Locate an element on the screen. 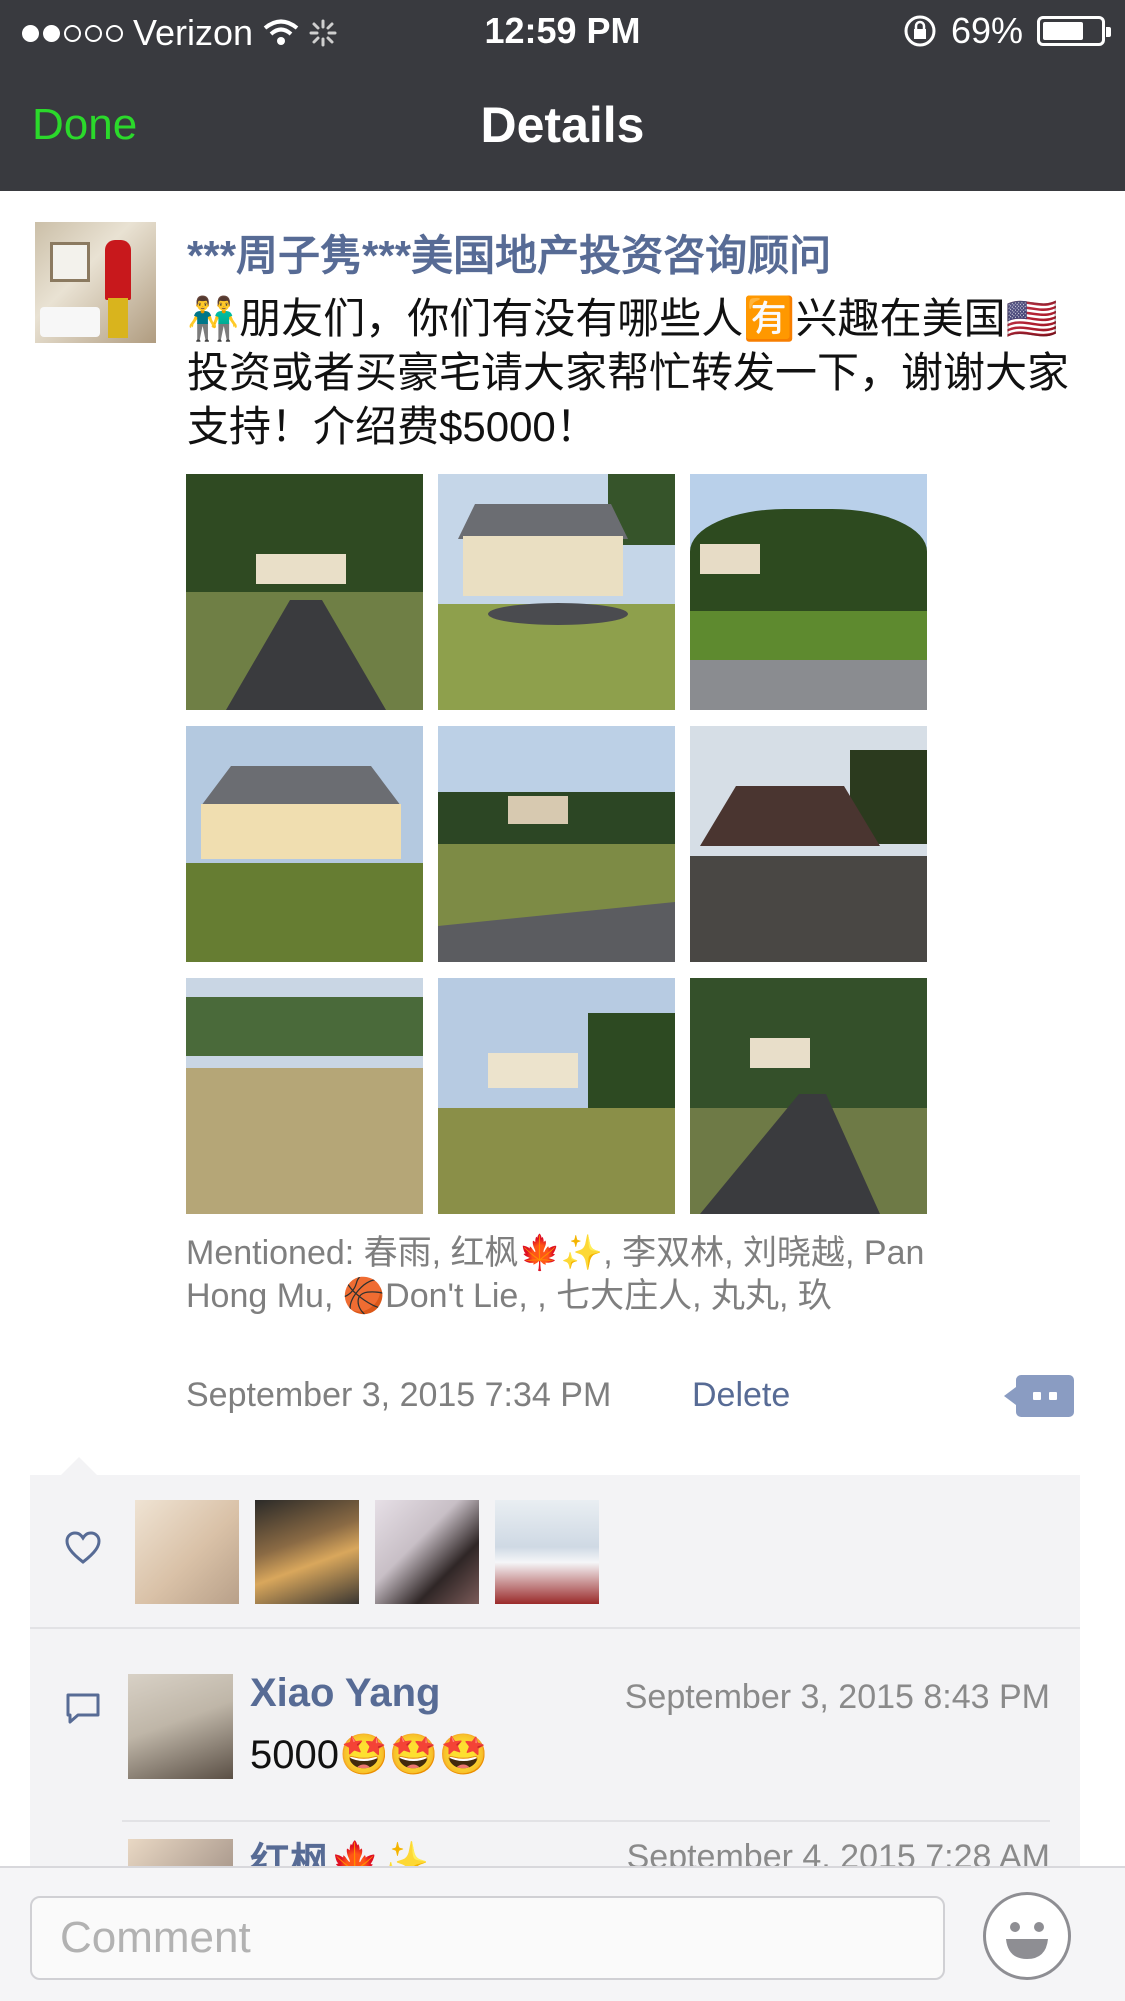 The height and width of the screenshot is (2001, 1125). battery-icon is located at coordinates (1074, 31).